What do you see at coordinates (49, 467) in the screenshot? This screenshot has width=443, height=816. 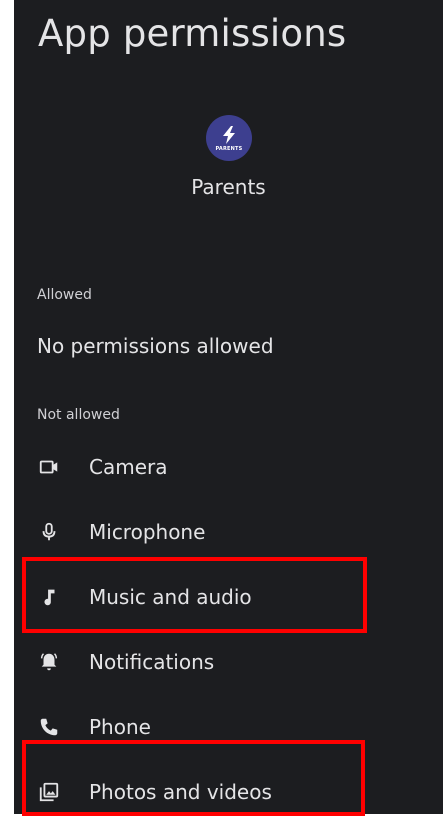 I see `camera-icon` at bounding box center [49, 467].